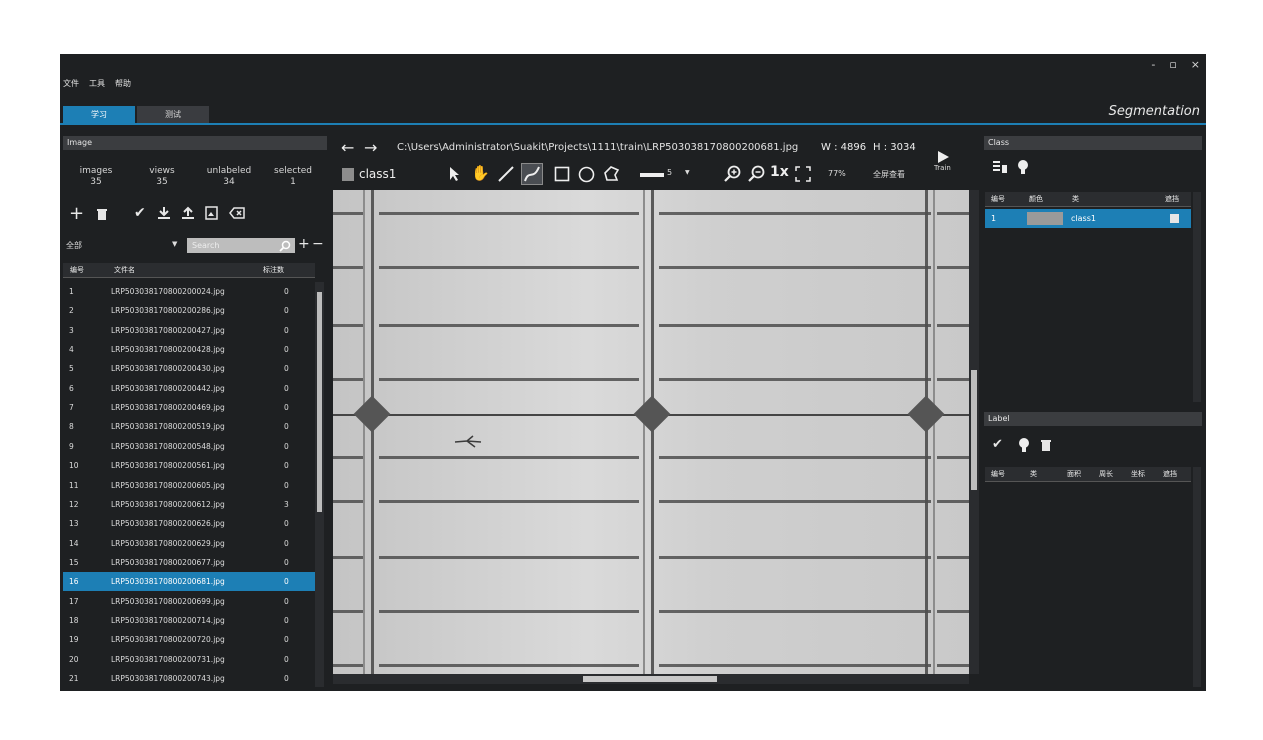 This screenshot has width=1263, height=740. Describe the element at coordinates (942, 168) in the screenshot. I see `train-button-label: Train` at that location.